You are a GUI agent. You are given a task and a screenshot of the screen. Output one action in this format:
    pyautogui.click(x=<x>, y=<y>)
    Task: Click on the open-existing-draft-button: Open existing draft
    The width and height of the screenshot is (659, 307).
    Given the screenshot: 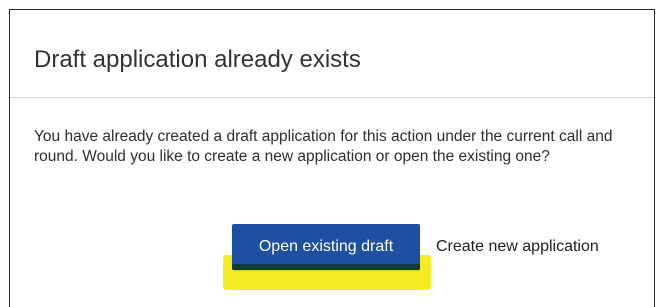 What is the action you would take?
    pyautogui.click(x=326, y=247)
    